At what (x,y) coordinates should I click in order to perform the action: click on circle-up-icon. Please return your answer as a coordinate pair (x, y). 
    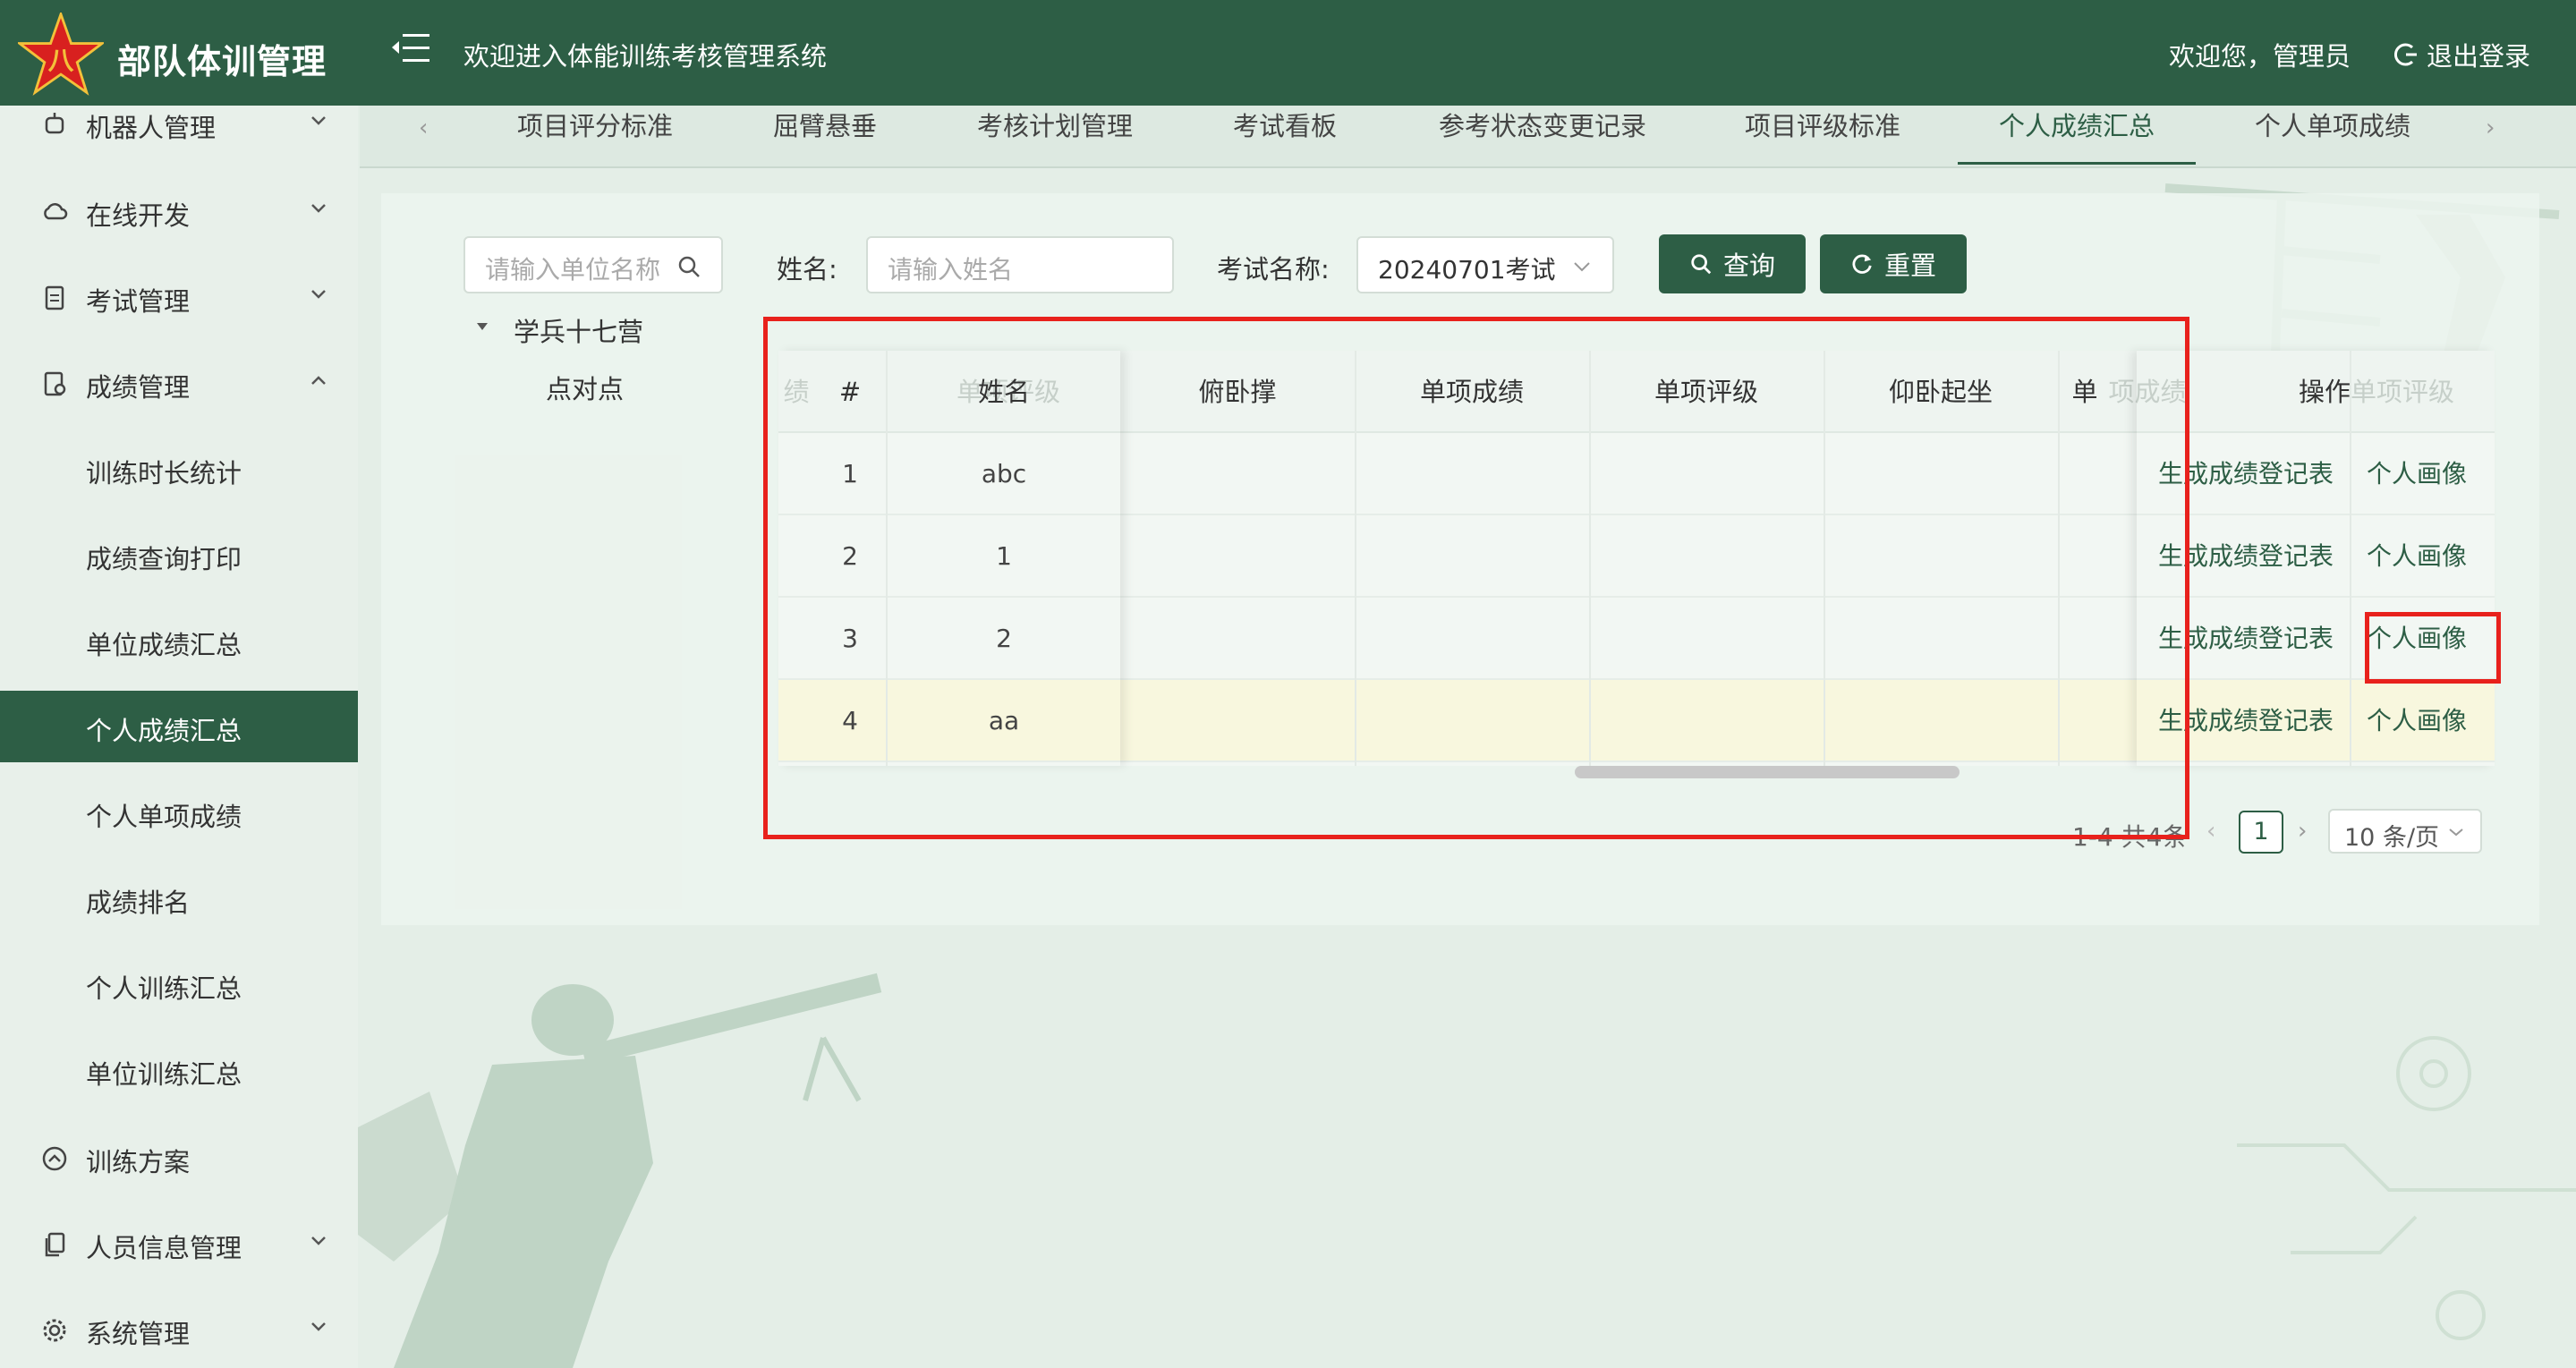
    Looking at the image, I should click on (54, 1158).